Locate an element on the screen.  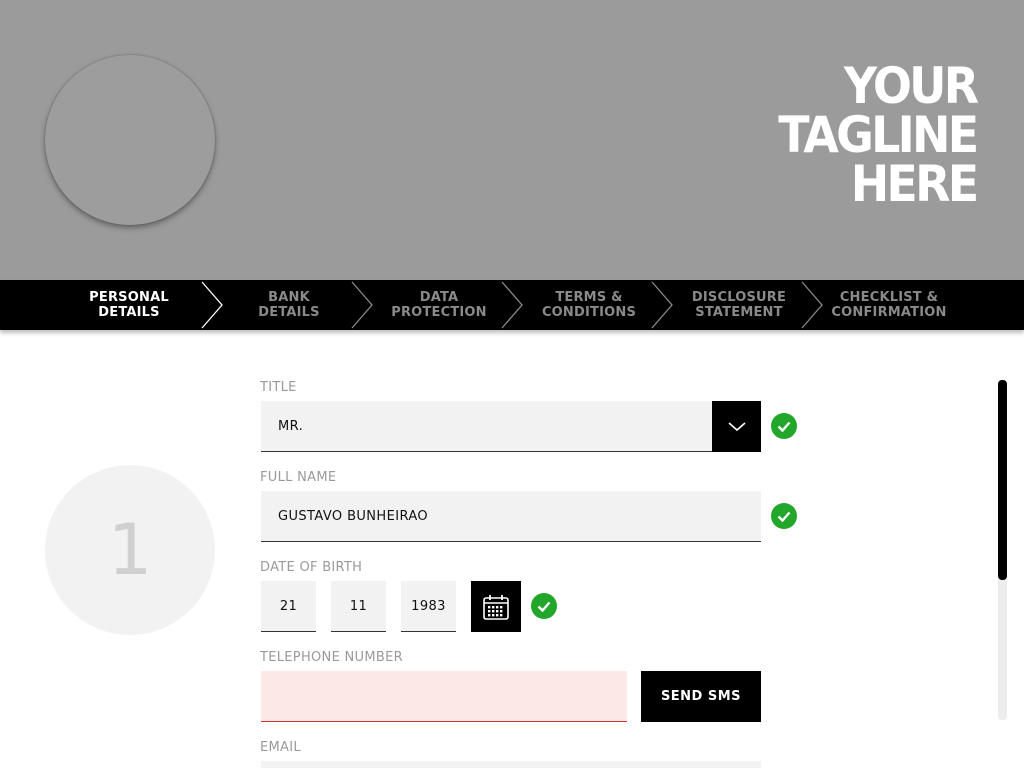
full-name-label: FULL NAME is located at coordinates (298, 477).